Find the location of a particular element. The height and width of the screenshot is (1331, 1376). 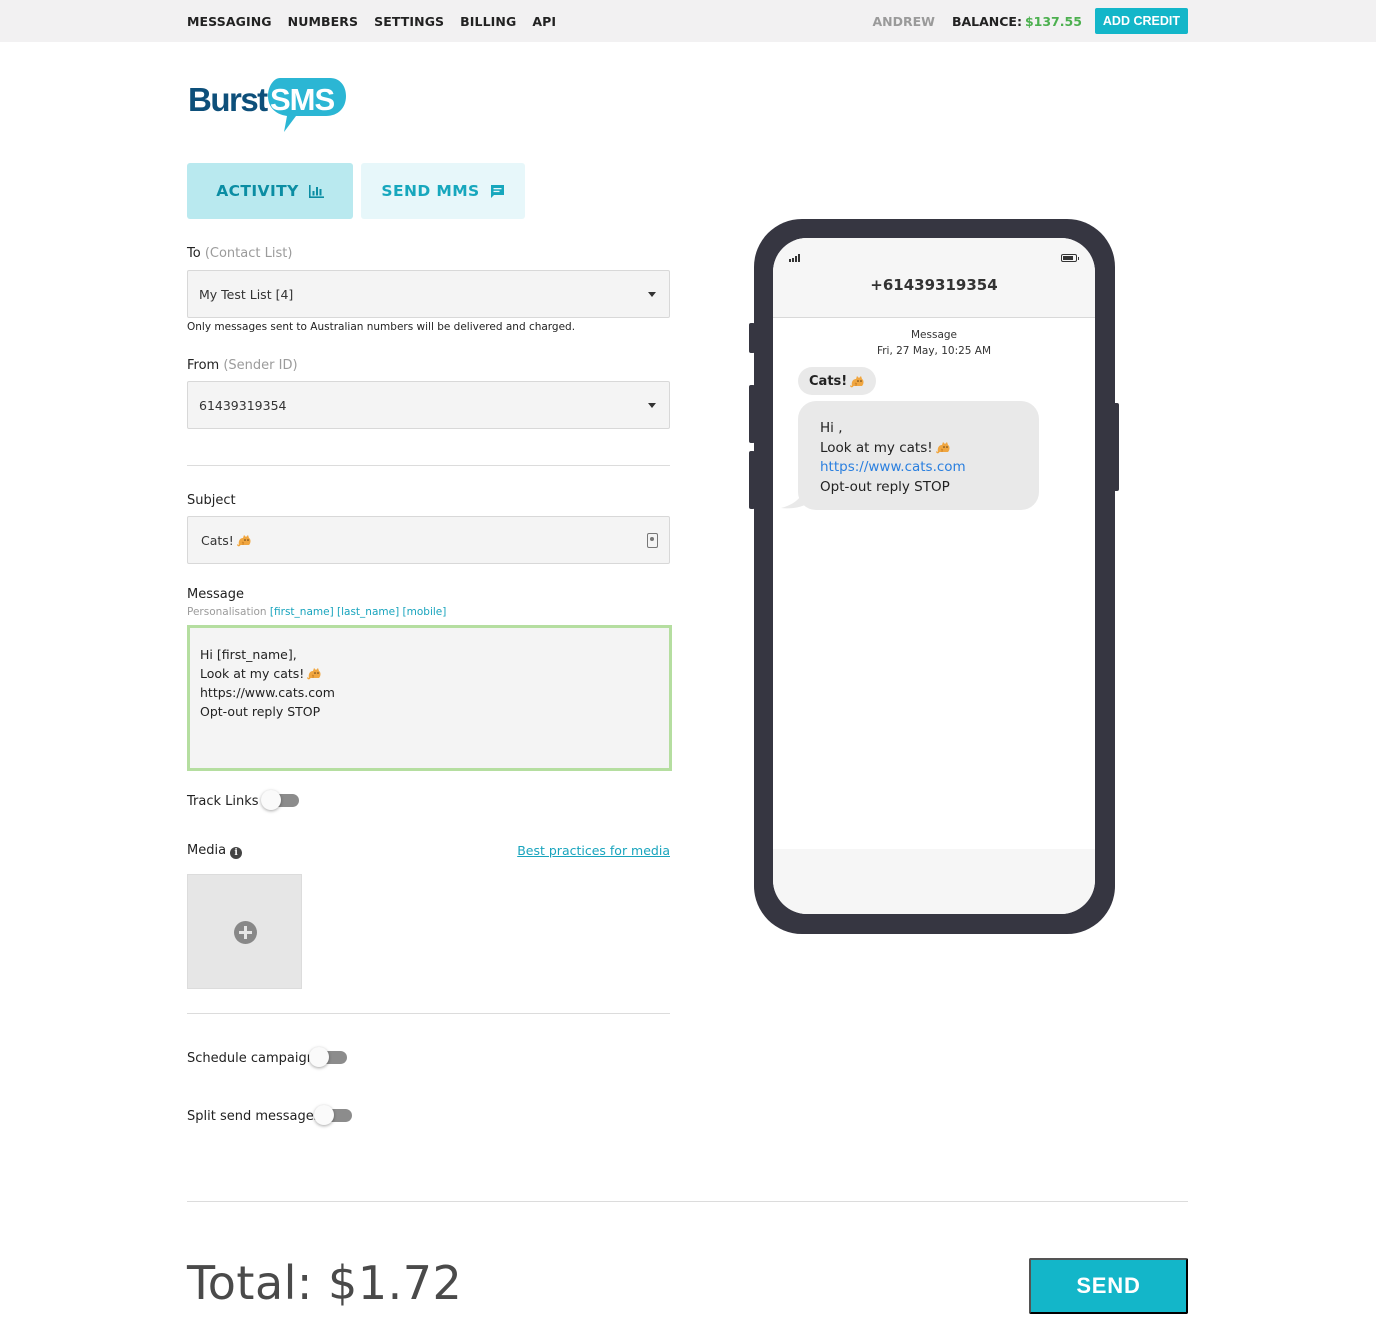

from-label: From (Sender ID) is located at coordinates (242, 365).